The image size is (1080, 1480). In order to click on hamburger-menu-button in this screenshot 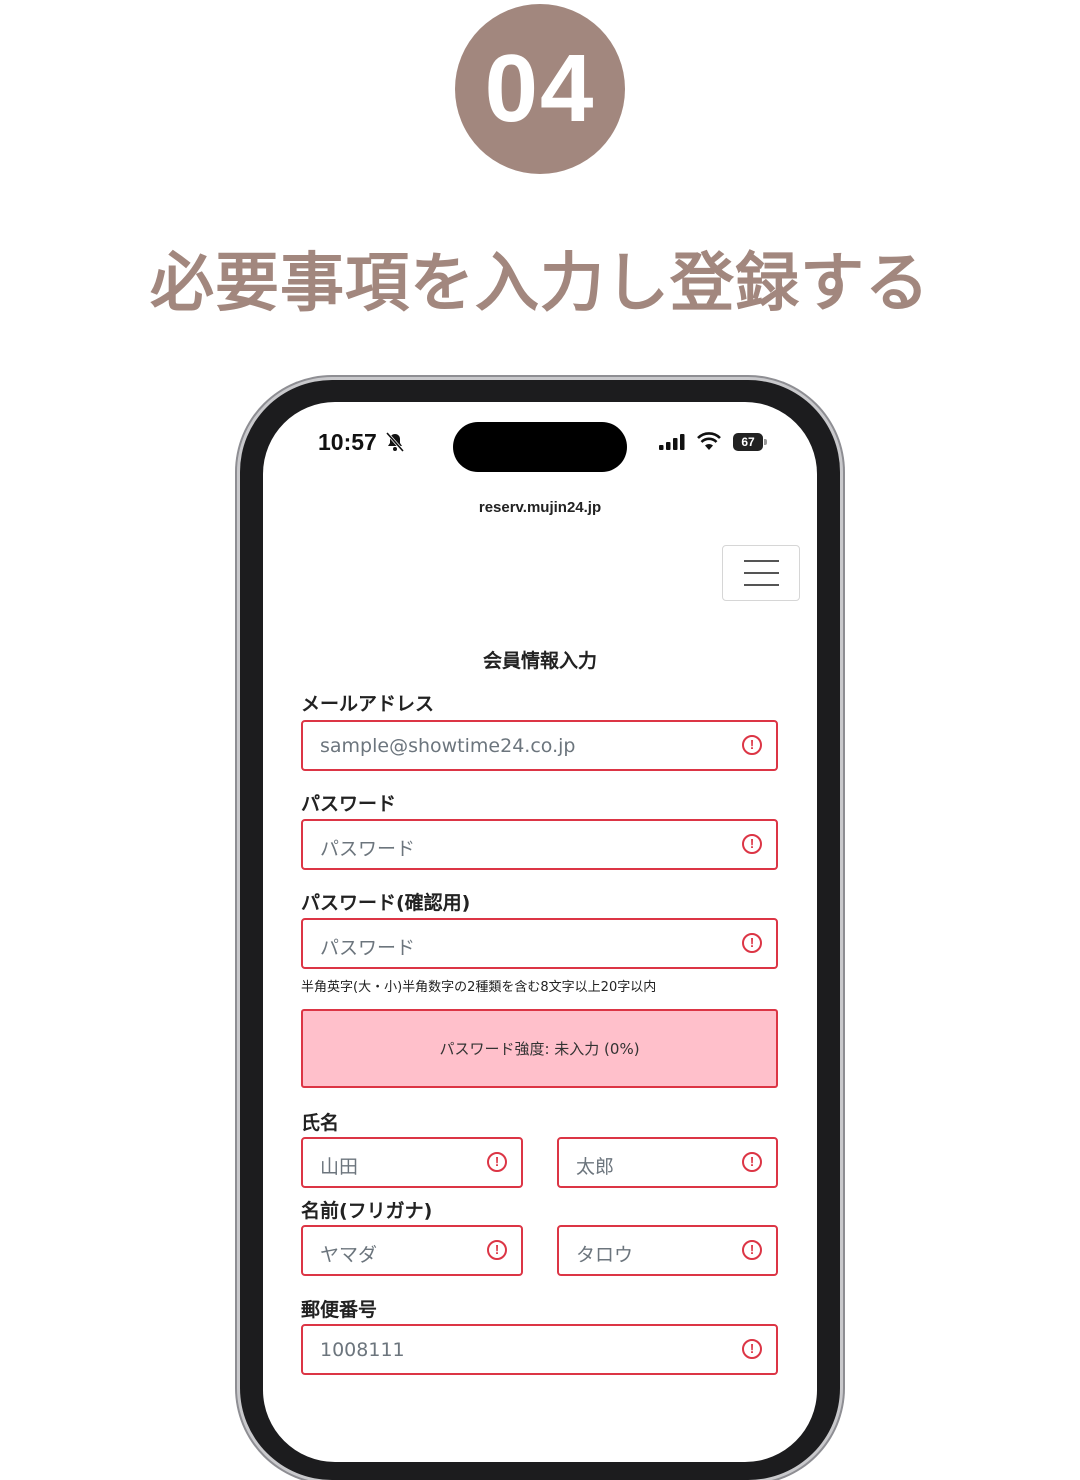, I will do `click(761, 573)`.